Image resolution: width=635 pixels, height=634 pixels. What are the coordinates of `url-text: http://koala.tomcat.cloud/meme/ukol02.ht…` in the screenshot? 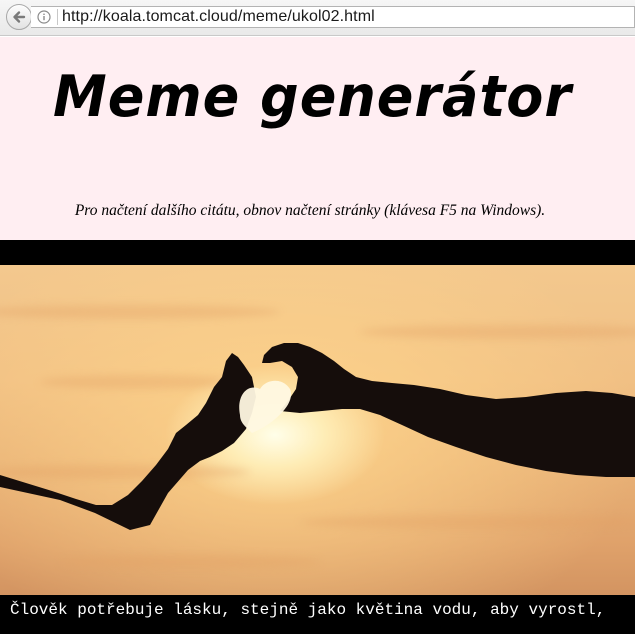 It's located at (218, 17).